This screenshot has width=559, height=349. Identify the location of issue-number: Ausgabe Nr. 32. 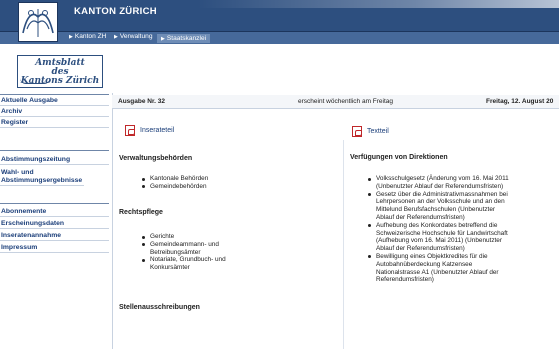
(141, 101).